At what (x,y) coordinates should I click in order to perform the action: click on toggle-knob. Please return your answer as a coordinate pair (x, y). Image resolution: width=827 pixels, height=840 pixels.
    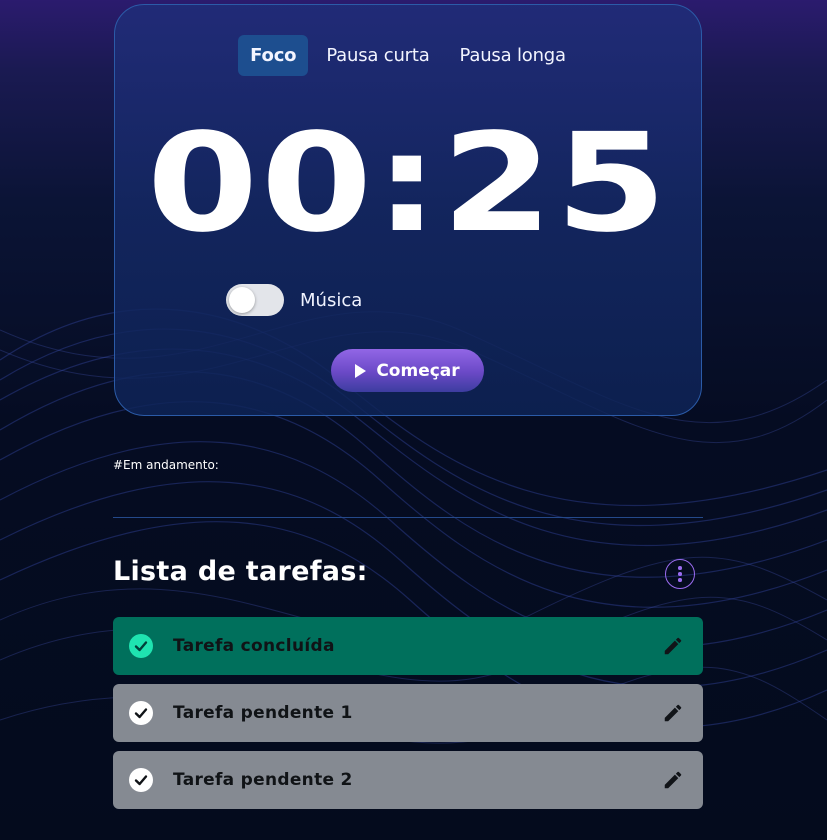
    Looking at the image, I should click on (242, 300).